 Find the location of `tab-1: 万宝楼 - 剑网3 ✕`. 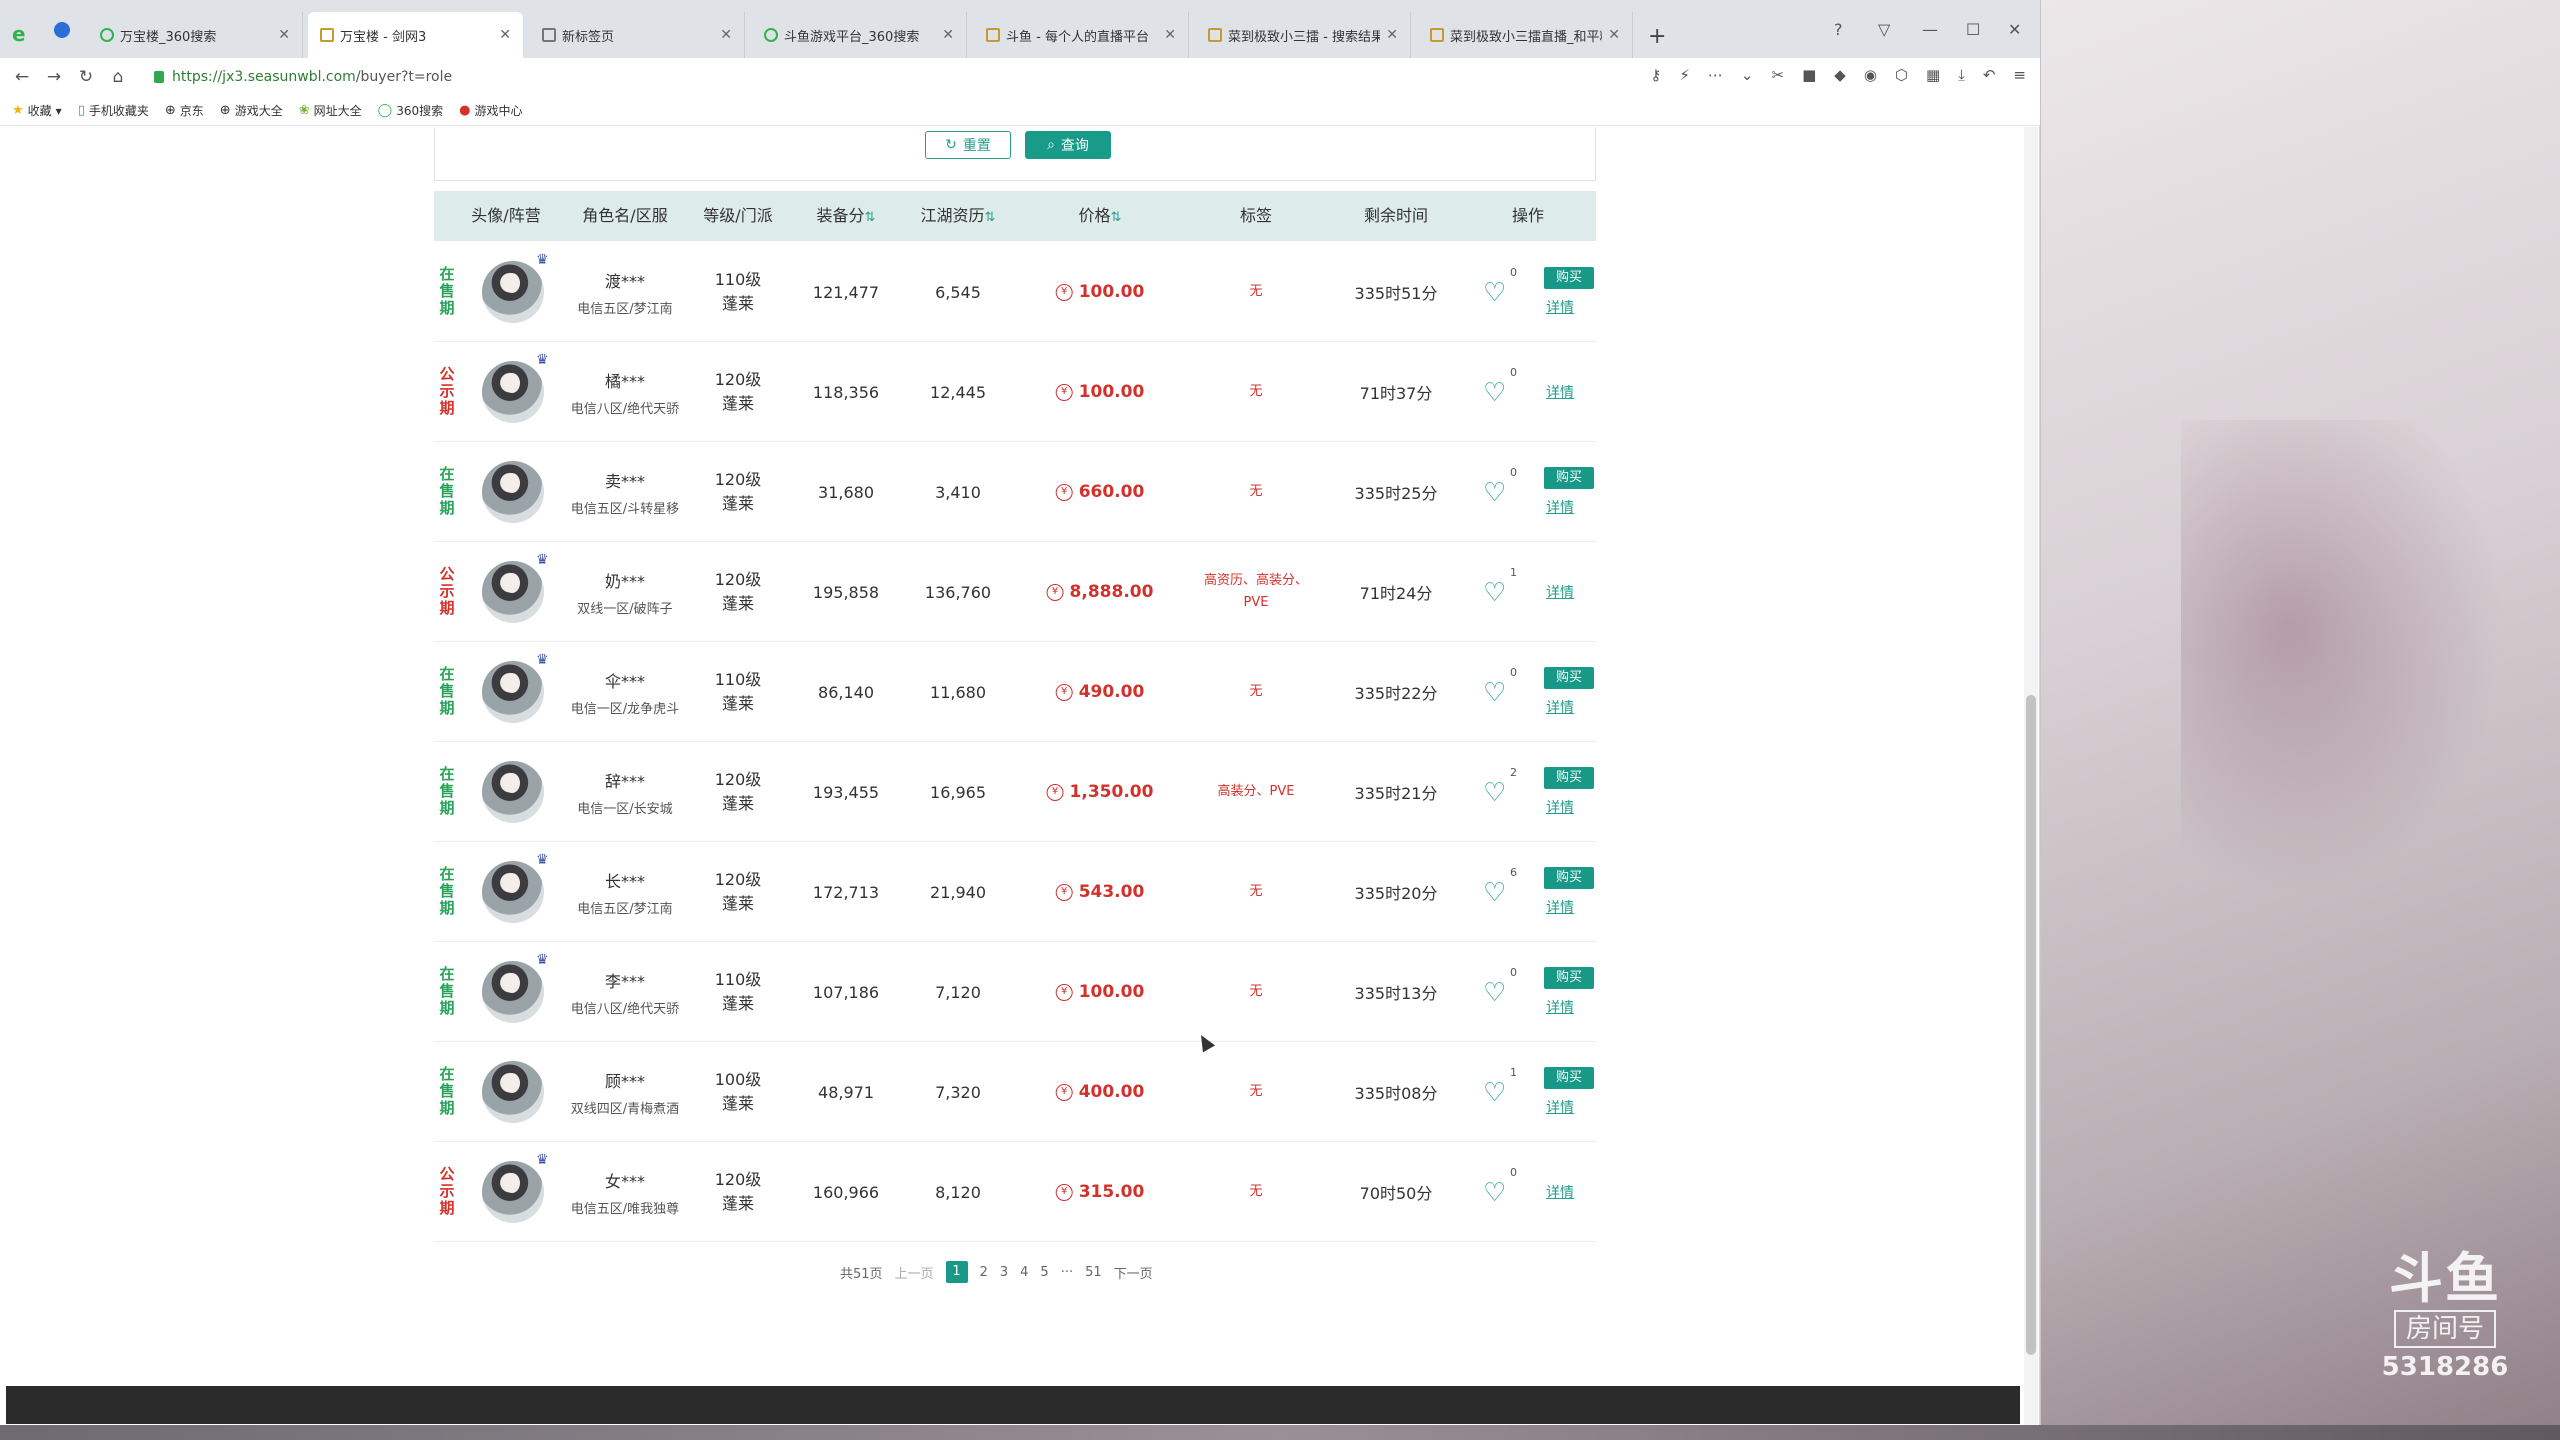

tab-1: 万宝楼 - 剑网3 ✕ is located at coordinates (415, 35).